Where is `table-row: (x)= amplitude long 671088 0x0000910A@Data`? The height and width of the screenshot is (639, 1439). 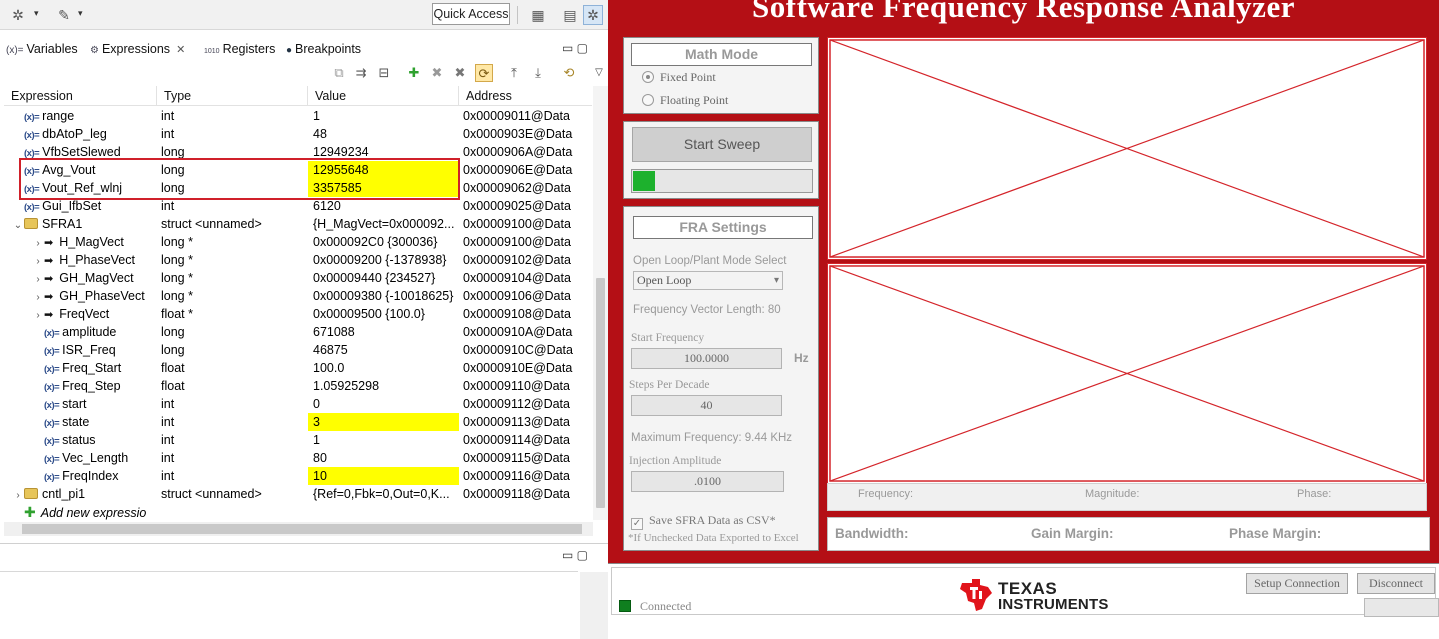
table-row: (x)= amplitude long 671088 0x0000910A@Data is located at coordinates (298, 332).